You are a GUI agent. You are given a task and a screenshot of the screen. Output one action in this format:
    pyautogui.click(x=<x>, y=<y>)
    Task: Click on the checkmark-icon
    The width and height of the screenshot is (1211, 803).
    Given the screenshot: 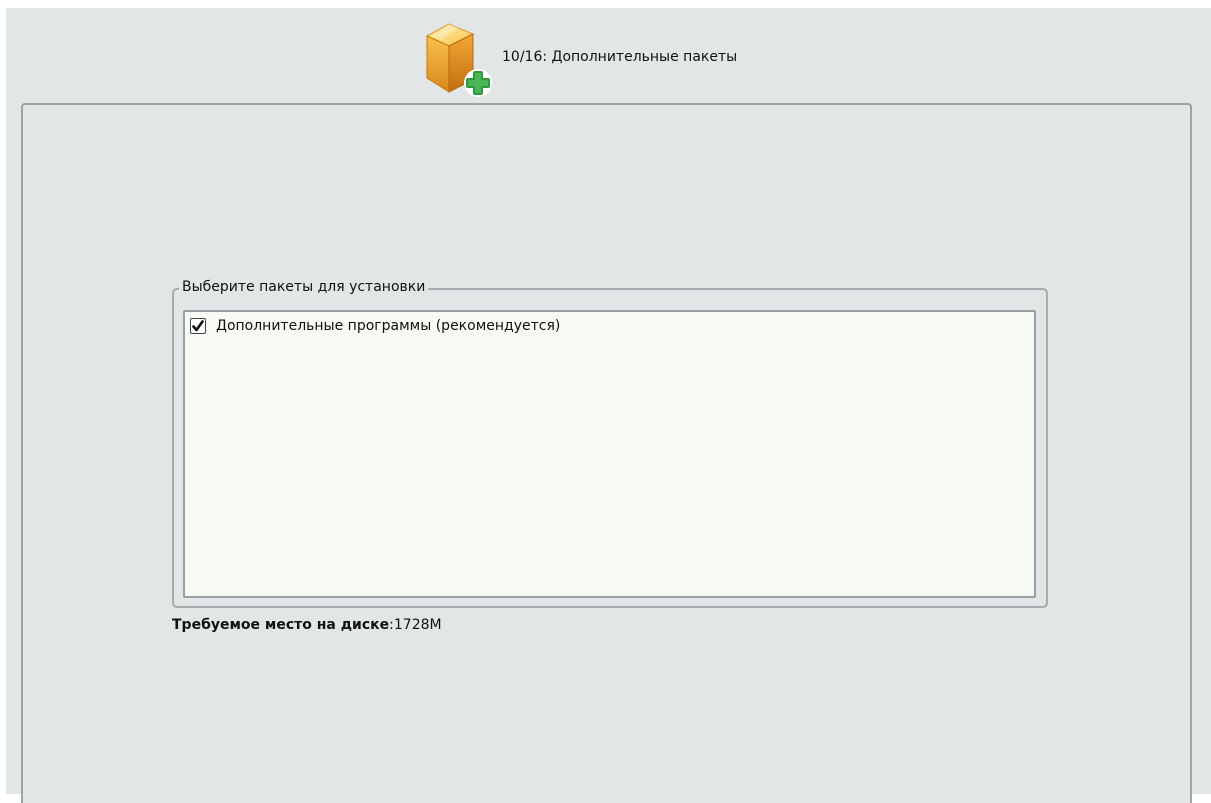 What is the action you would take?
    pyautogui.click(x=198, y=326)
    